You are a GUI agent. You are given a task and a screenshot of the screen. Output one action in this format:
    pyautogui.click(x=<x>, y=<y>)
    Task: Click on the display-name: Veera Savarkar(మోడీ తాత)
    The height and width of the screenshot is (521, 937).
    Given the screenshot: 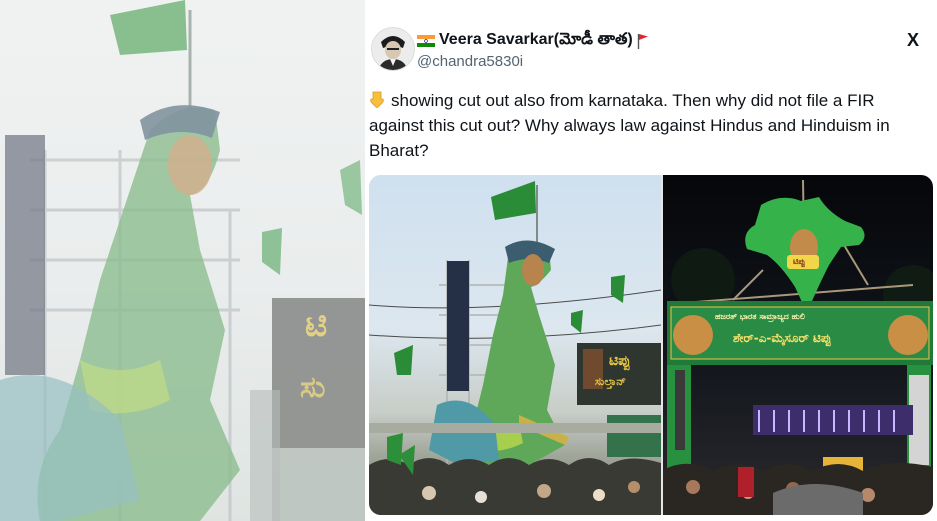 What is the action you would take?
    pyautogui.click(x=536, y=41)
    